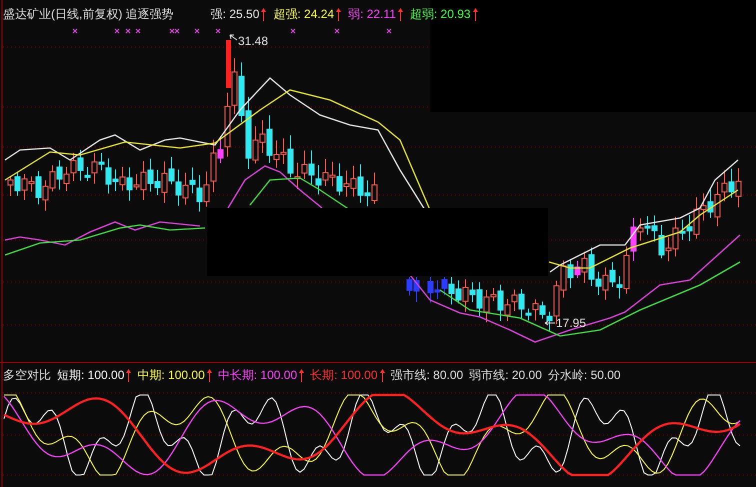 The image size is (756, 487). What do you see at coordinates (88, 14) in the screenshot?
I see `chart-title: 盛达矿业(日线,前复权) 追逐强势` at bounding box center [88, 14].